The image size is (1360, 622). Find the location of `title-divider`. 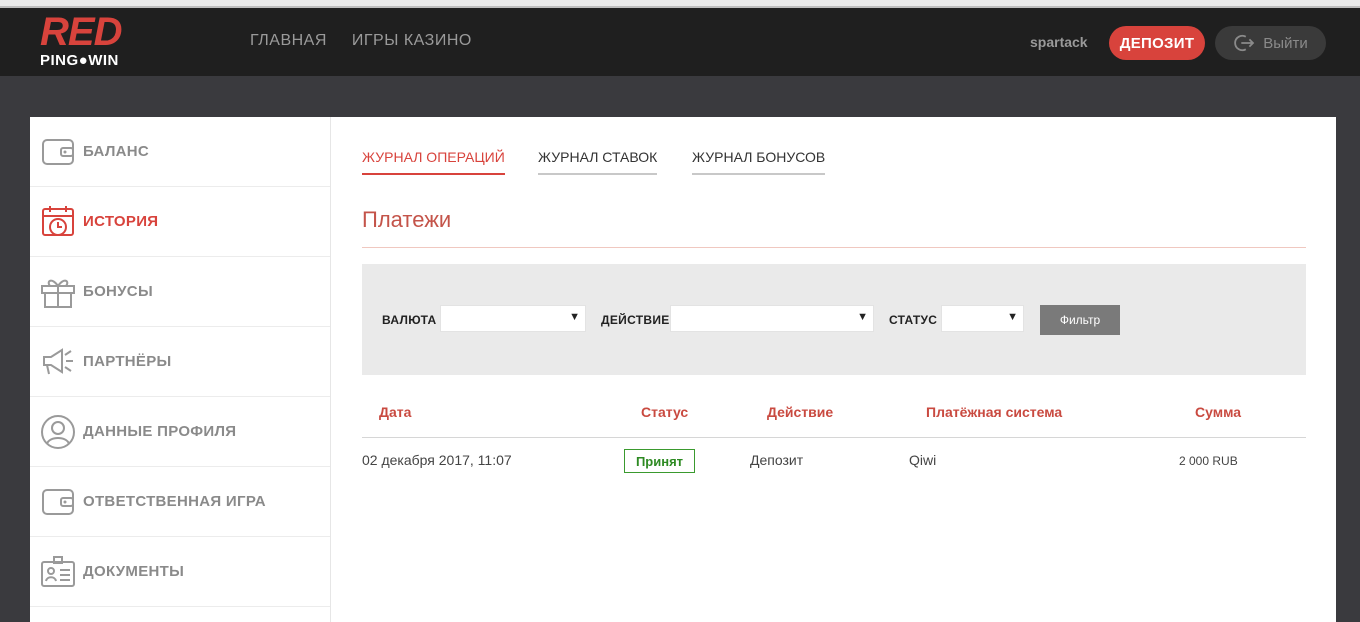

title-divider is located at coordinates (834, 247).